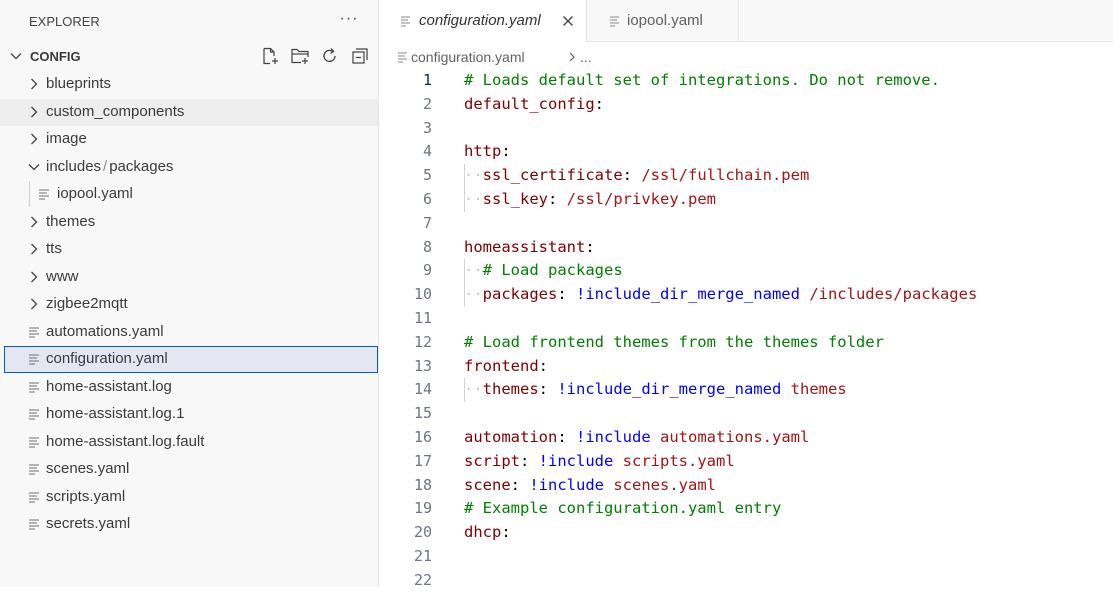  What do you see at coordinates (480, 20) in the screenshot?
I see `tab-label: configuration.yaml` at bounding box center [480, 20].